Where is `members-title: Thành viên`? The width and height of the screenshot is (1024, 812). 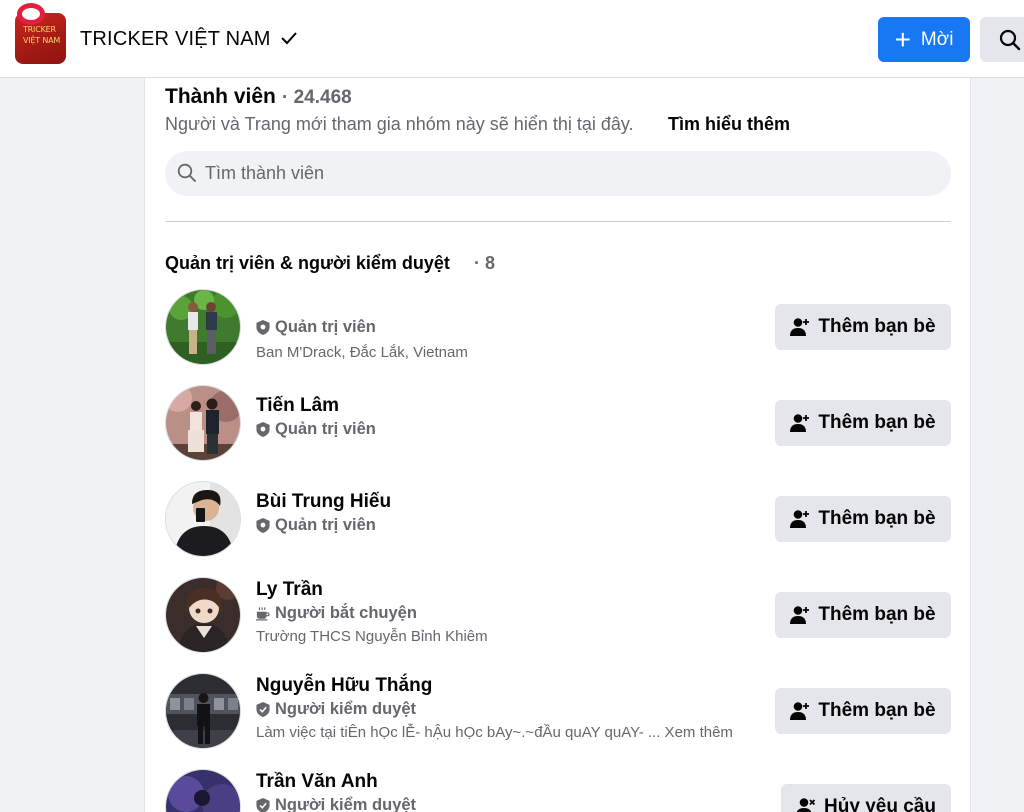
members-title: Thành viên is located at coordinates (220, 96).